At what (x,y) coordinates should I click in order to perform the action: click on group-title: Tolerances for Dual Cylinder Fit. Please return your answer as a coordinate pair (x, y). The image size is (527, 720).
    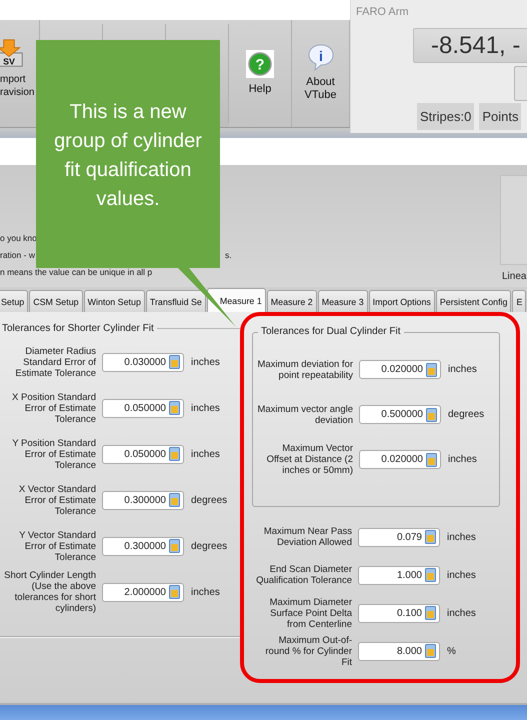
    Looking at the image, I should click on (331, 331).